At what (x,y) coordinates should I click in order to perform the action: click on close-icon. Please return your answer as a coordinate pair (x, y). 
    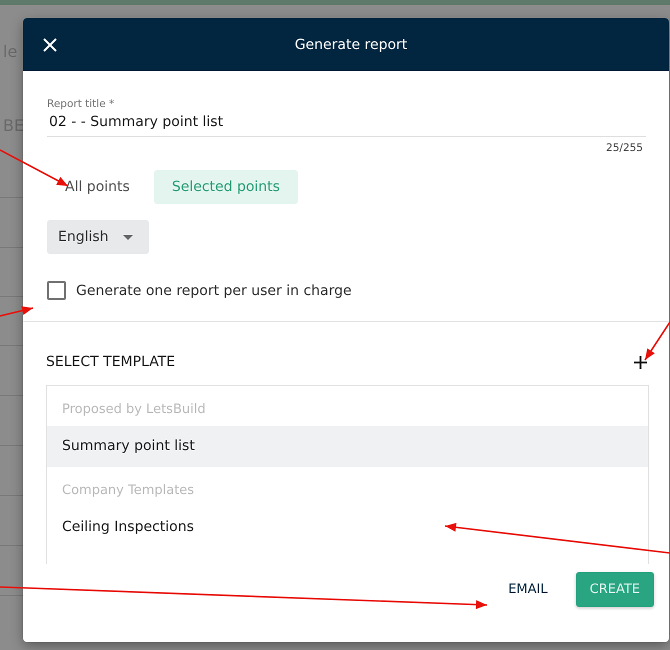
    Looking at the image, I should click on (50, 45).